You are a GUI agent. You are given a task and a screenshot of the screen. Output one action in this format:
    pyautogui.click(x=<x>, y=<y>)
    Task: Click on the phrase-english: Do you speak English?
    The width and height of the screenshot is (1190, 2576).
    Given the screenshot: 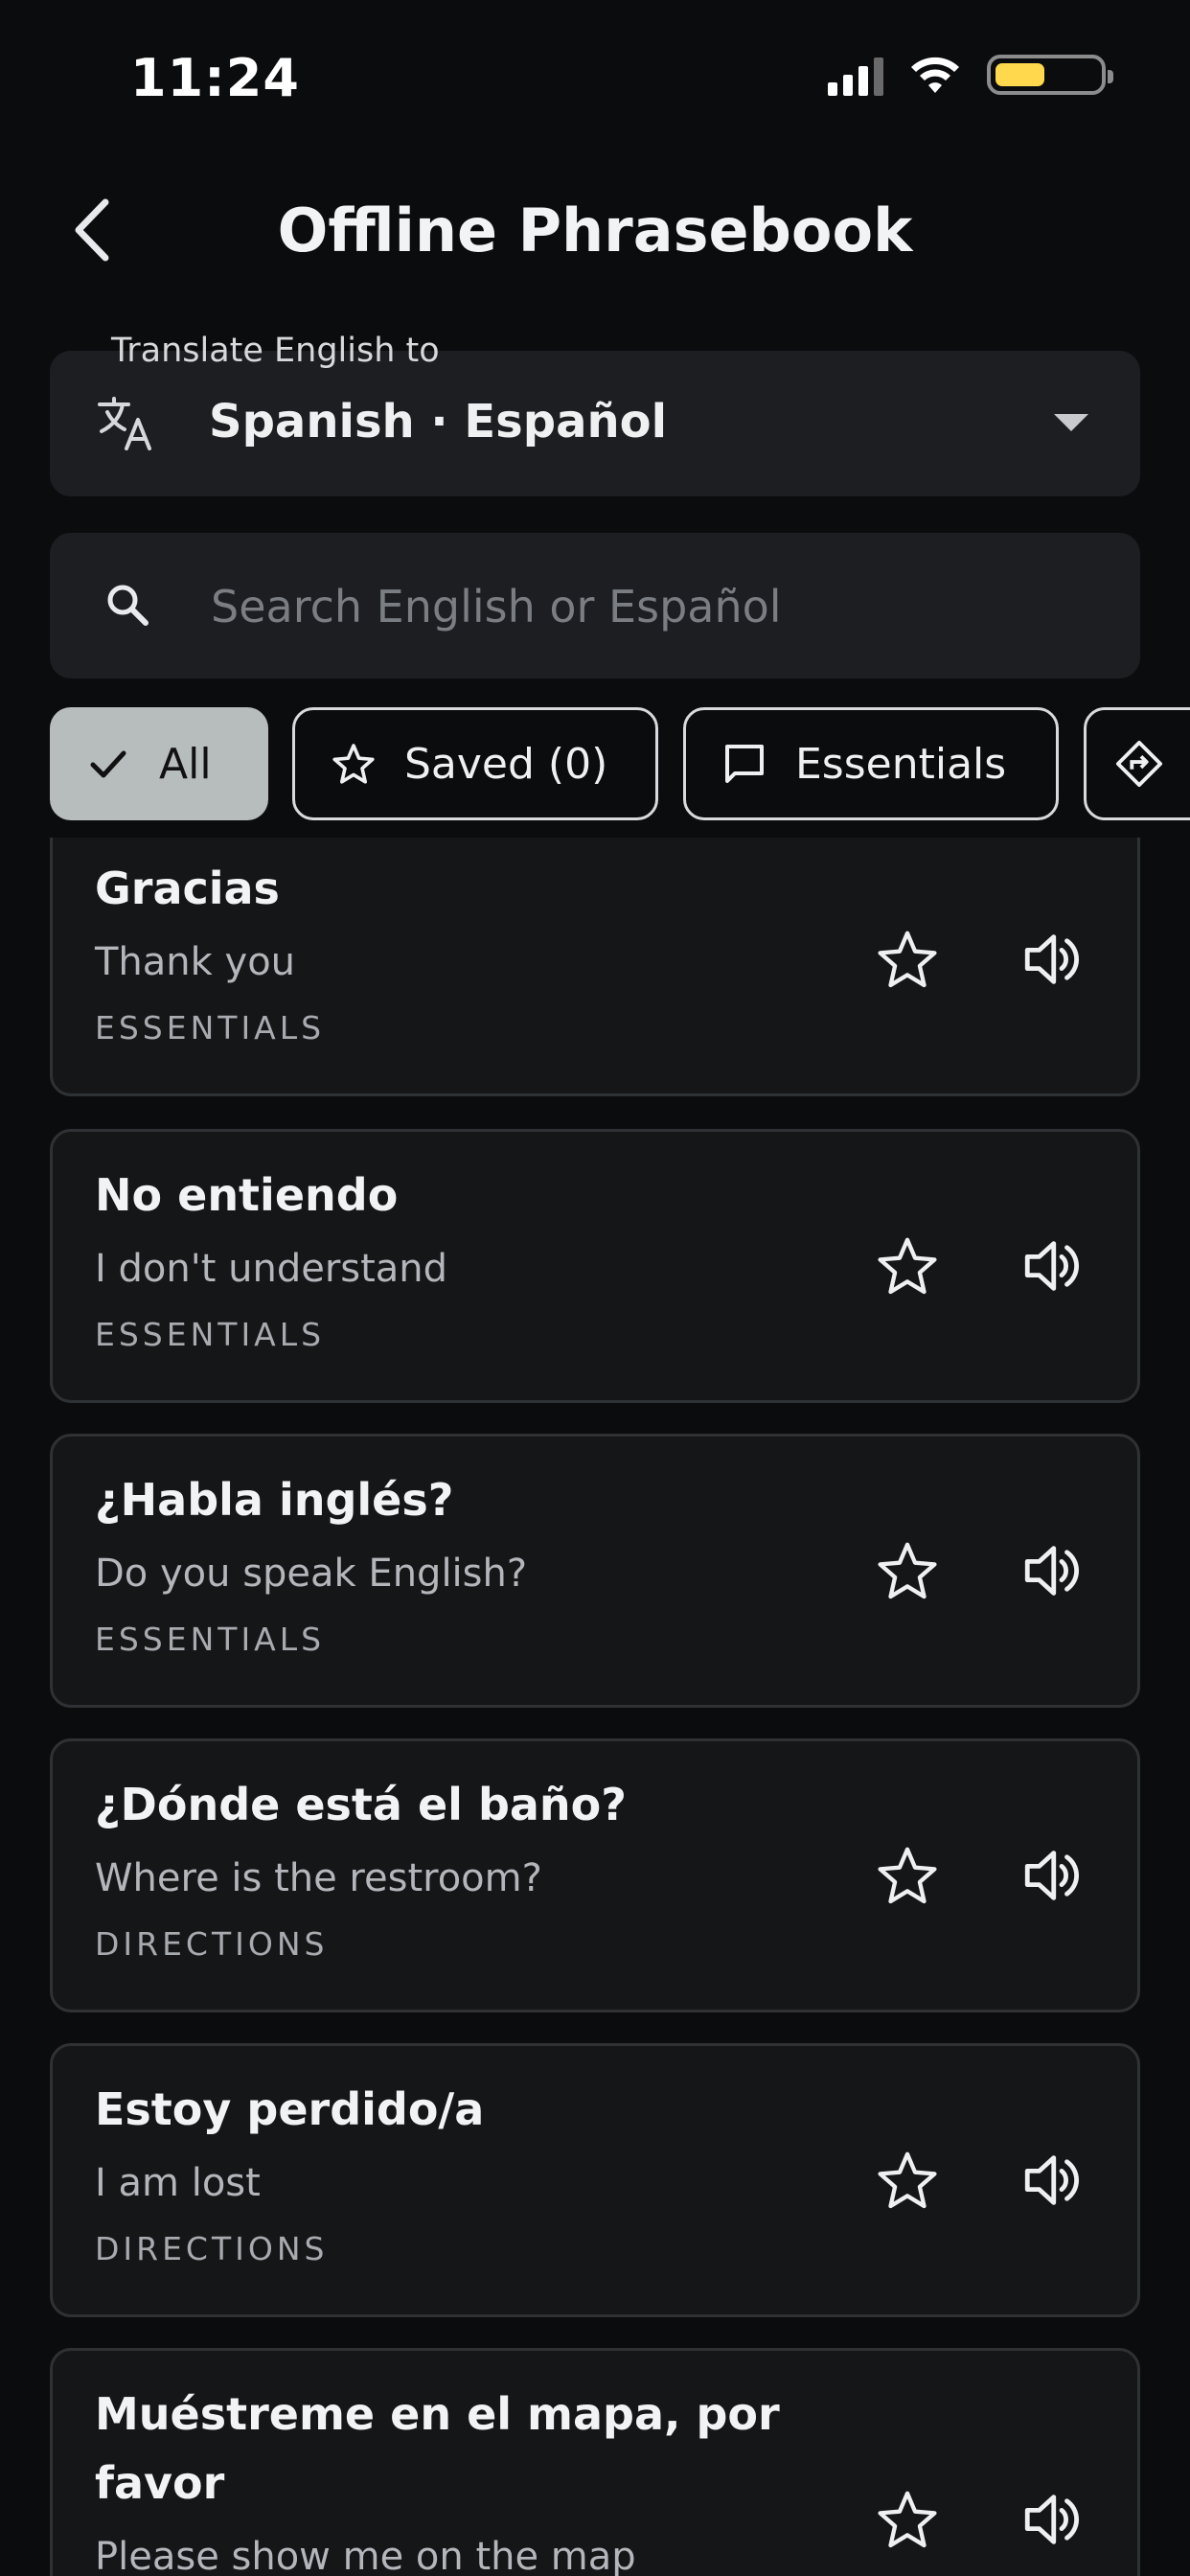 What is the action you would take?
    pyautogui.click(x=311, y=1574)
    